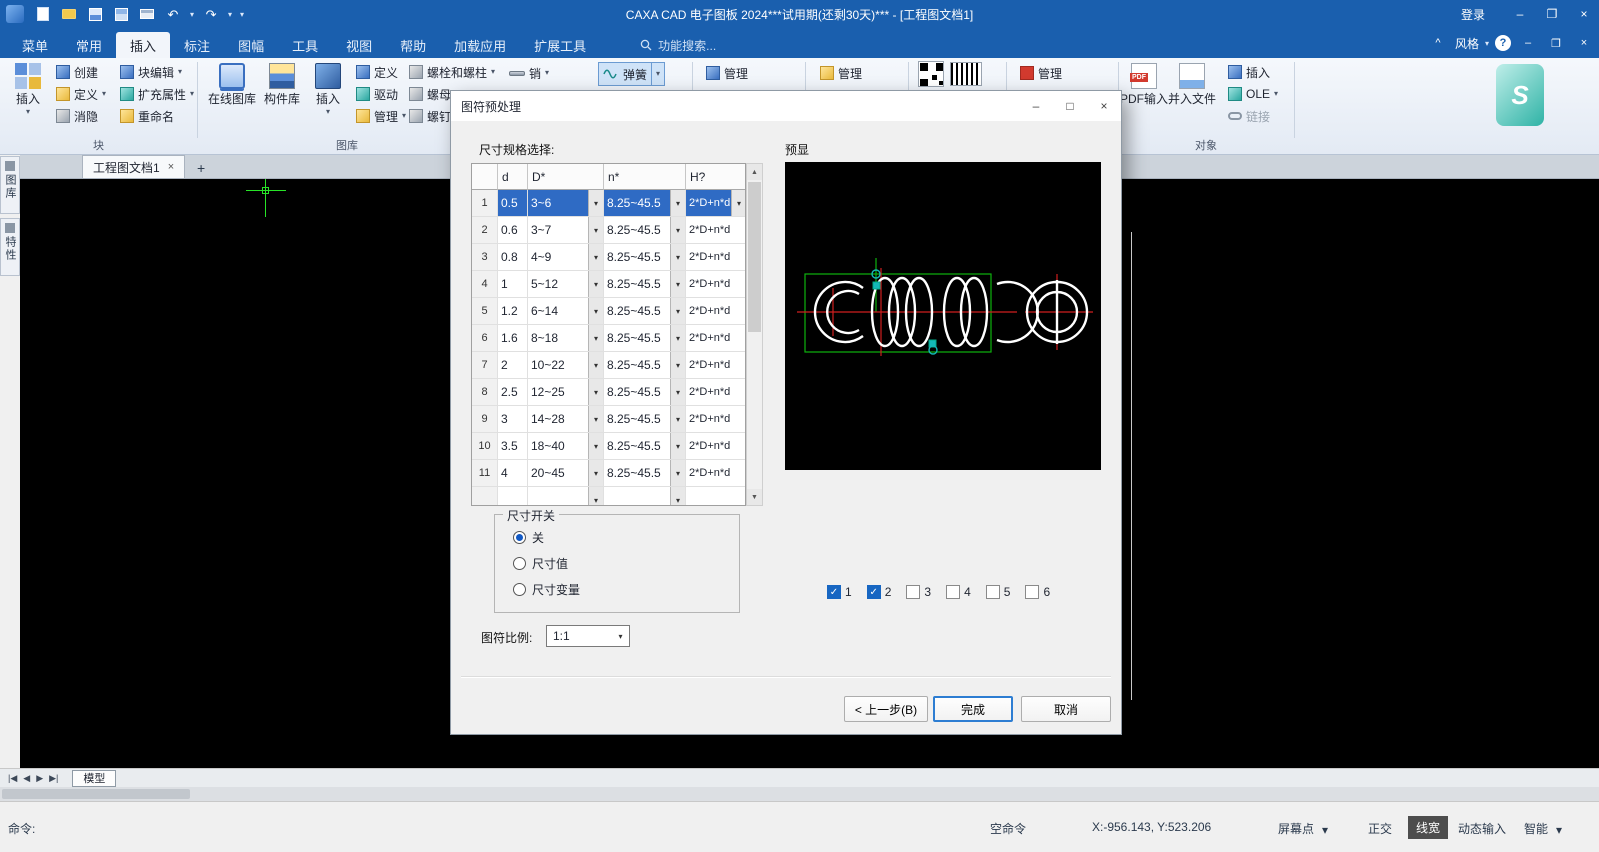 The image size is (1599, 852). I want to click on lib-define-button: 定义, so click(381, 72).